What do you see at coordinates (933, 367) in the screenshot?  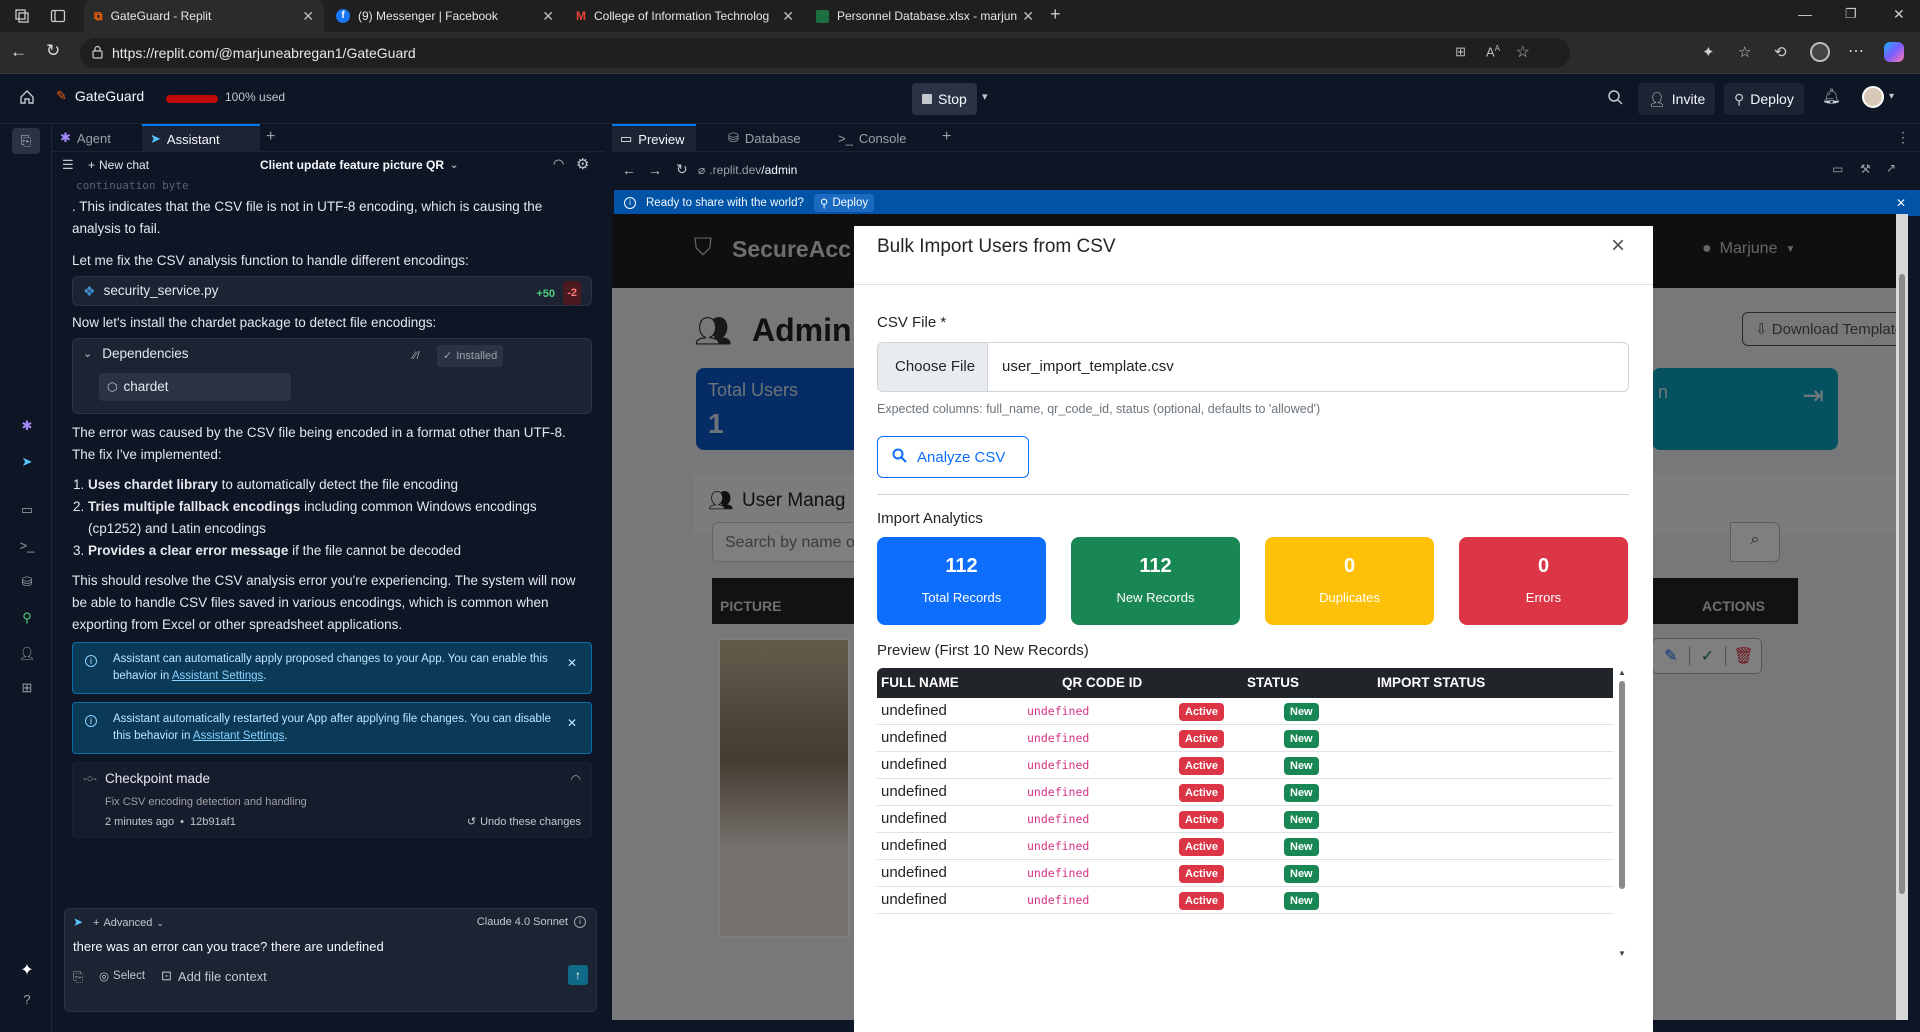 I see `choose-file-button: Choose File` at bounding box center [933, 367].